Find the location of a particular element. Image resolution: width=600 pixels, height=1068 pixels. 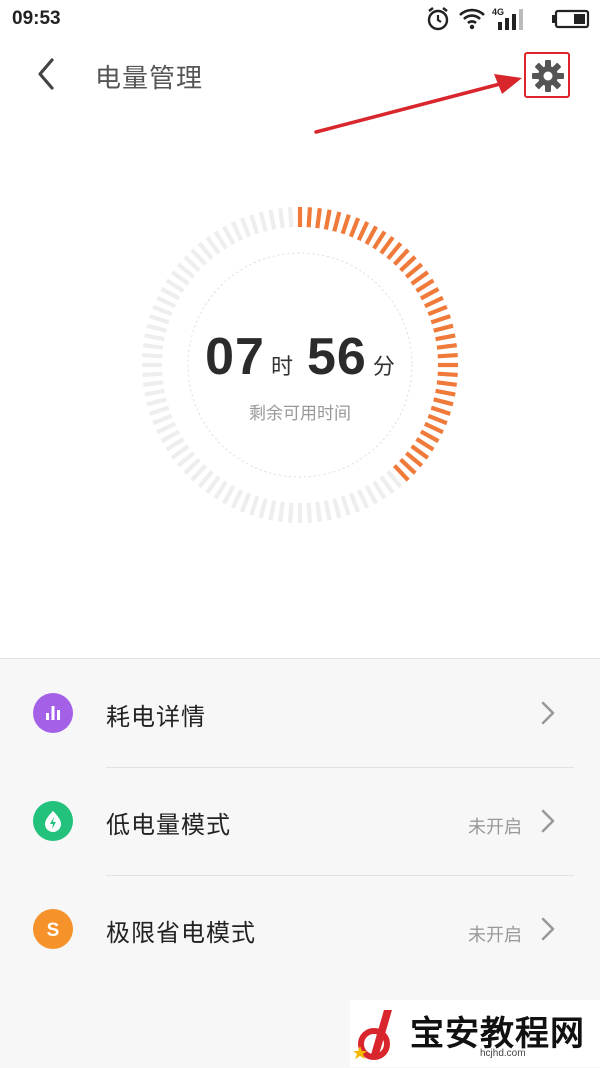

settings-button is located at coordinates (547, 75).